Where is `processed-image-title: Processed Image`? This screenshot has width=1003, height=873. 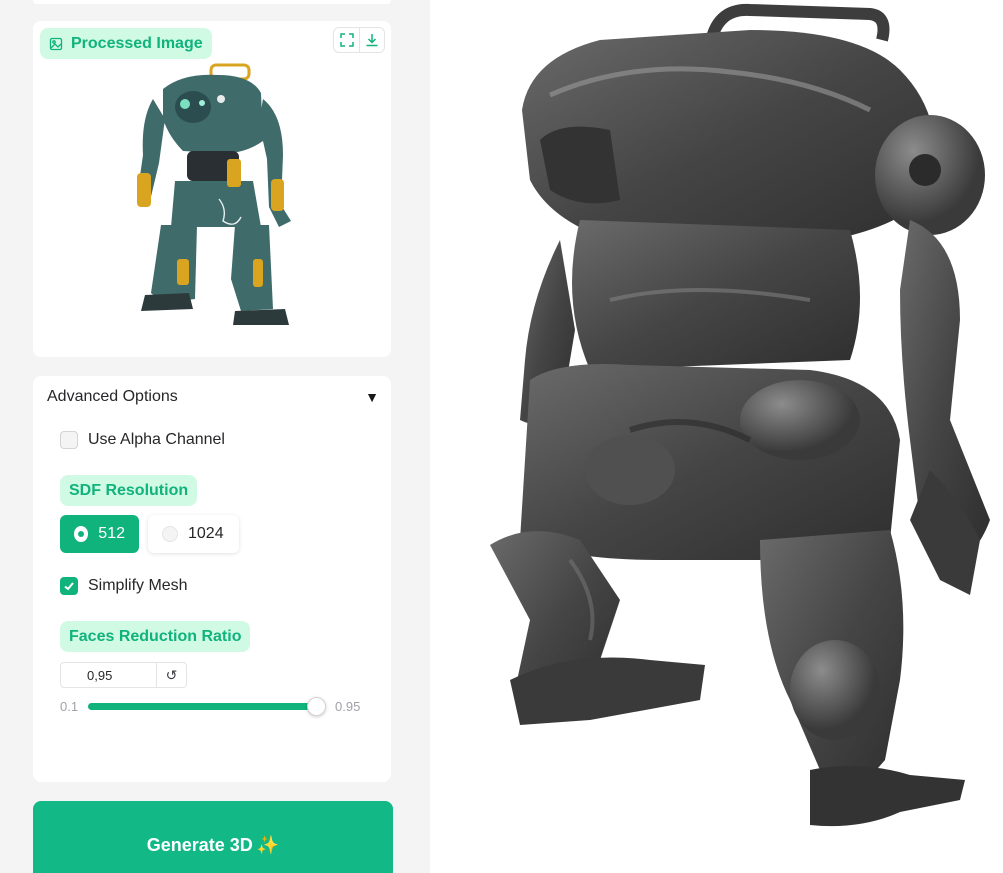 processed-image-title: Processed Image is located at coordinates (137, 43).